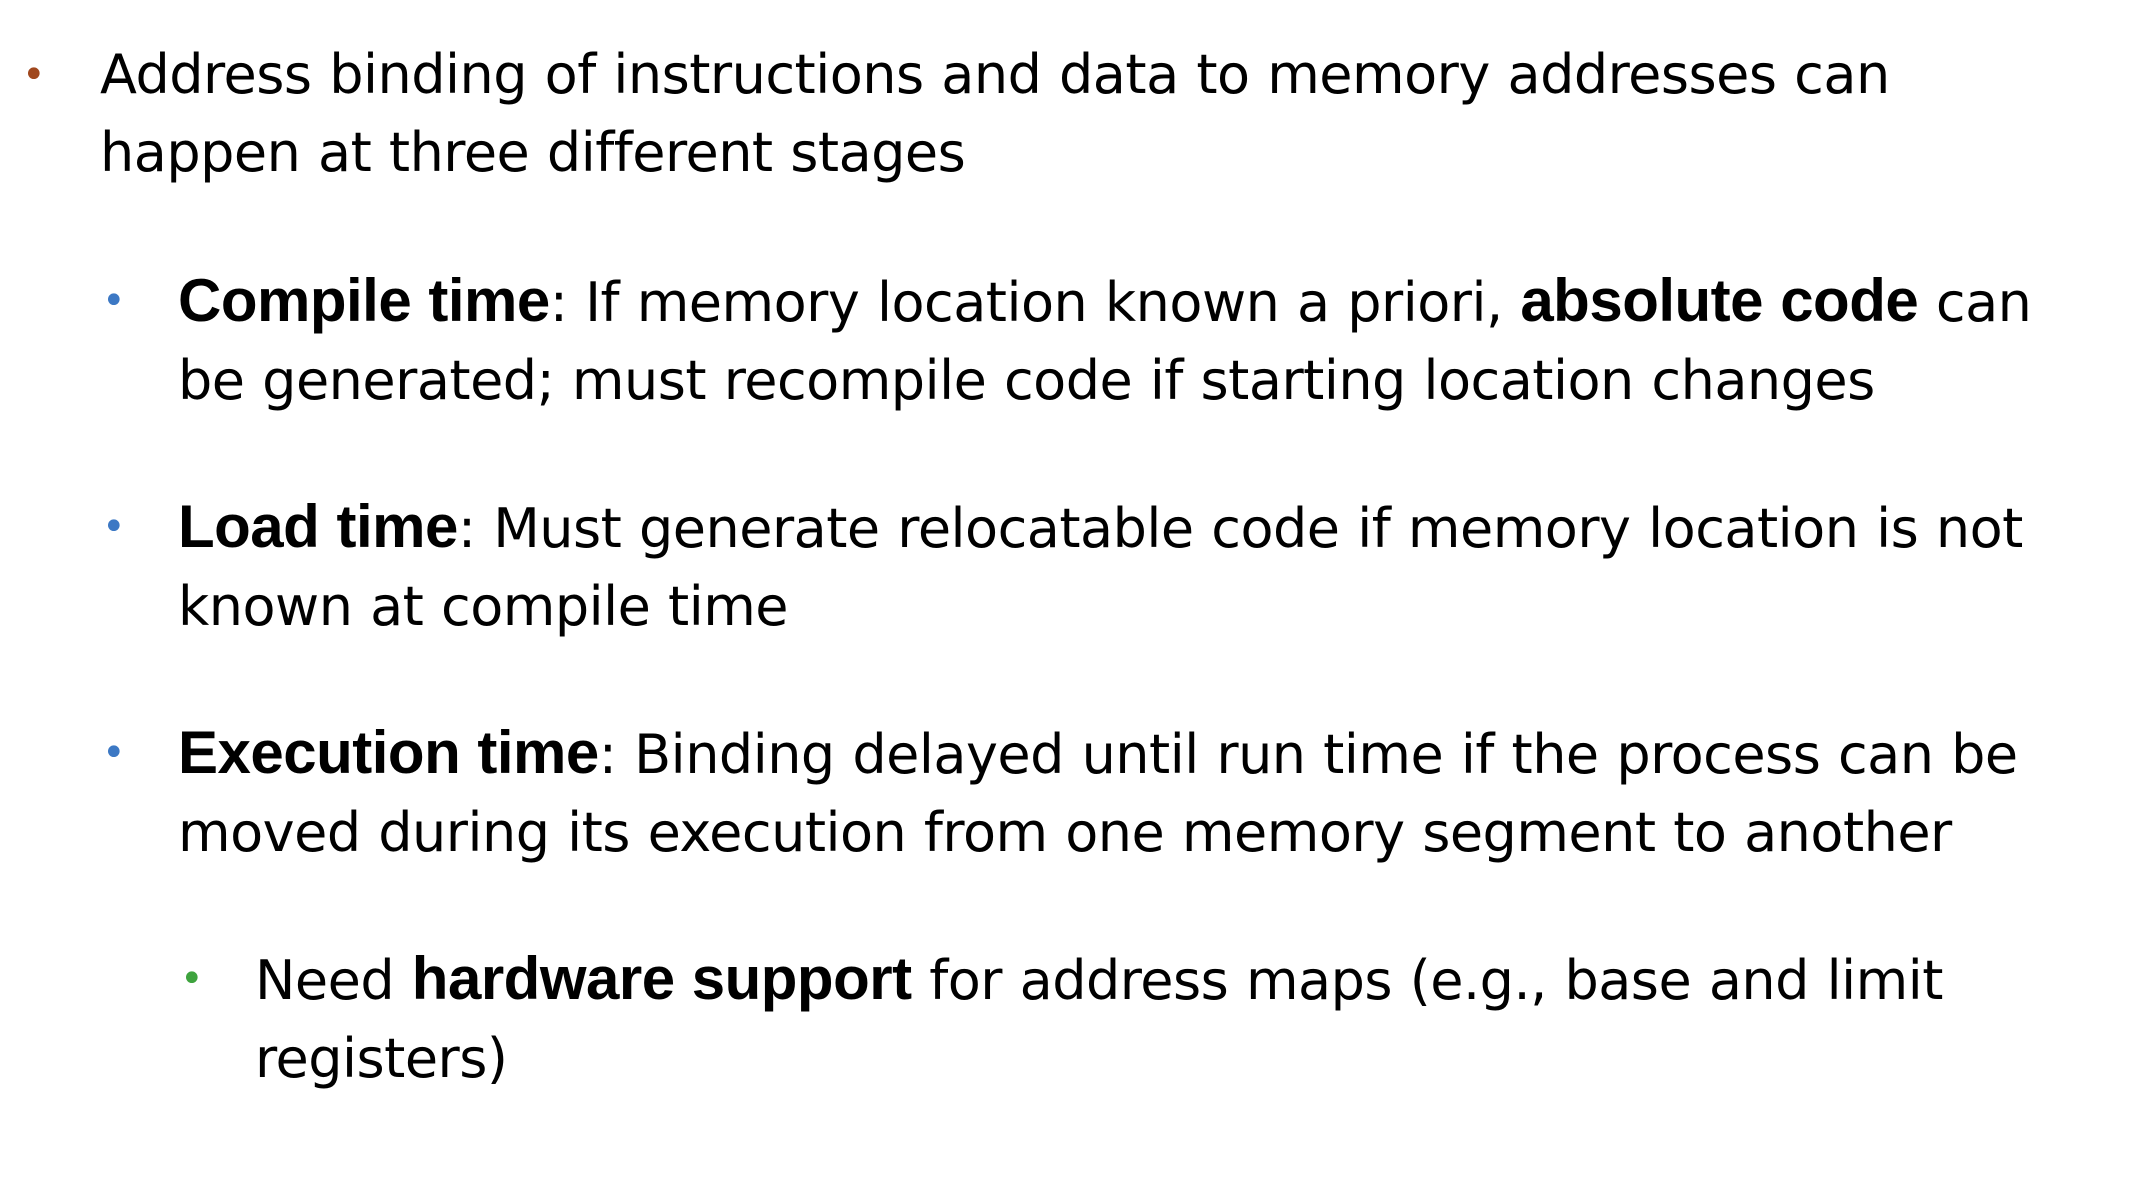  I want to click on bullet-text: Need, so click(333, 980).